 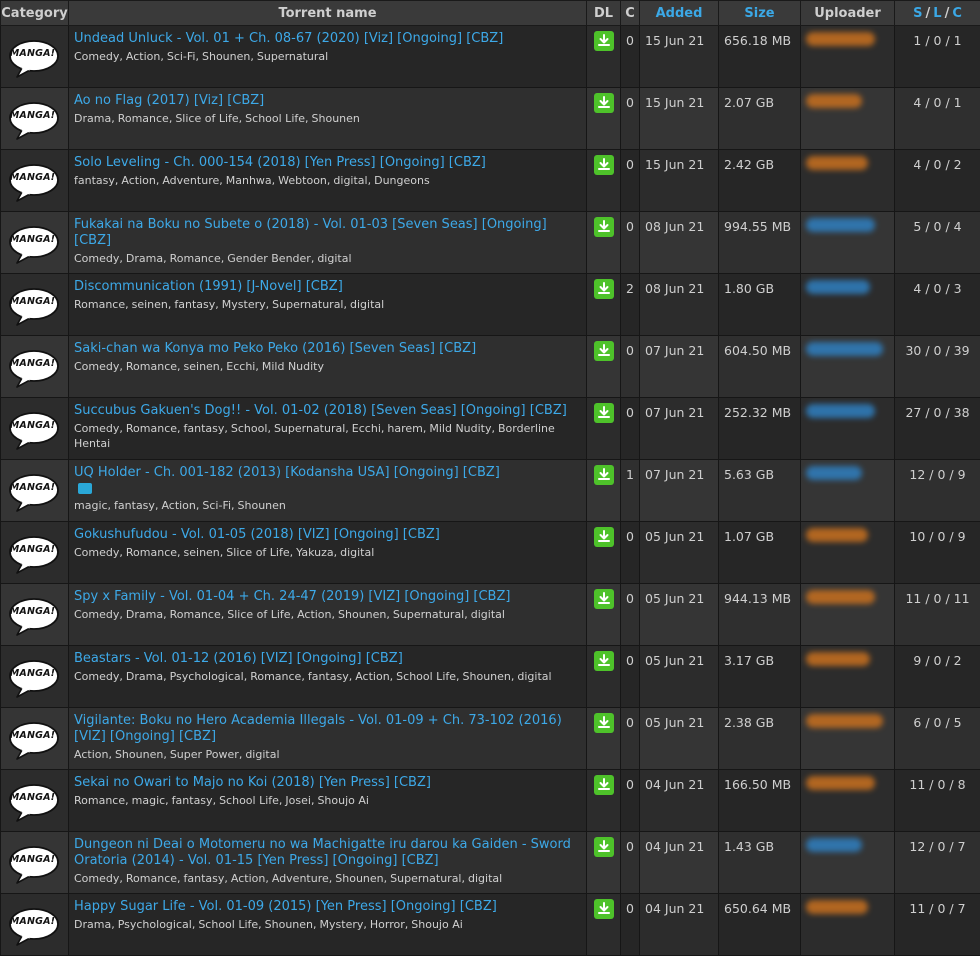 What do you see at coordinates (85, 488) in the screenshot?
I see `info-icon` at bounding box center [85, 488].